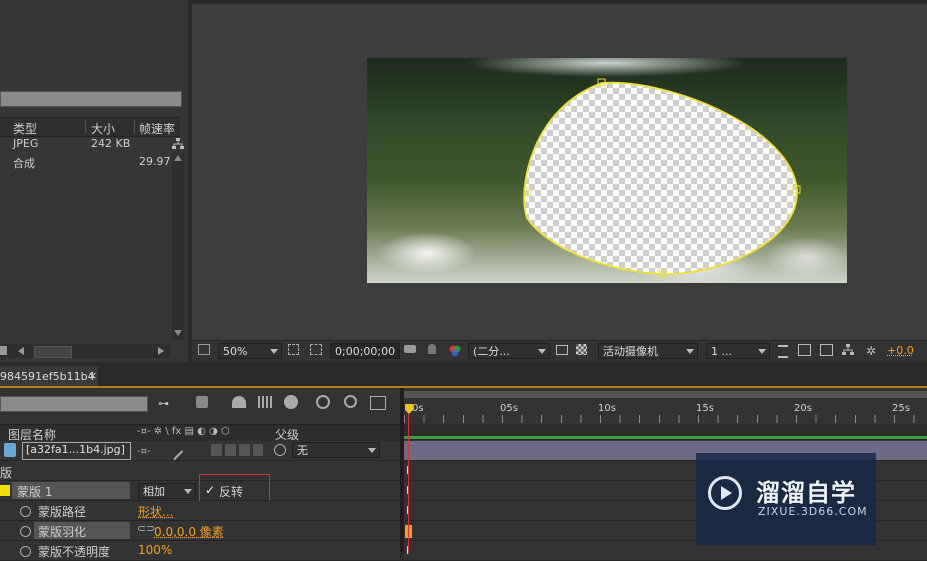 The image size is (927, 561). I want to click on col-divider, so click(85, 127).